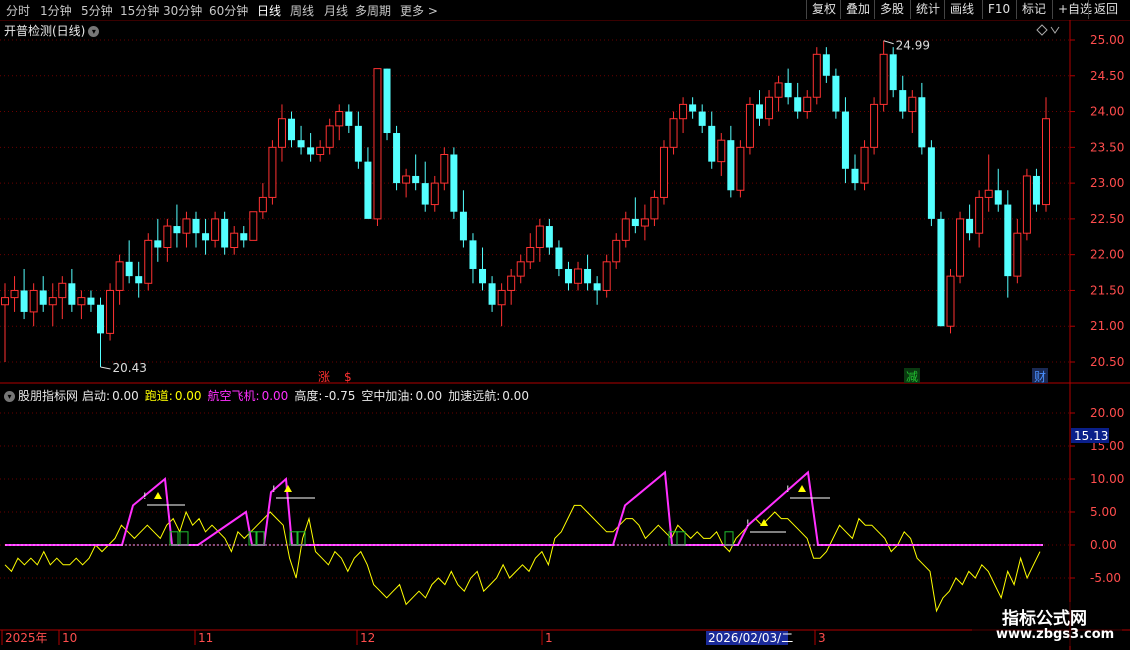 Image resolution: width=1130 pixels, height=650 pixels. Describe the element at coordinates (913, 46) in the screenshot. I see `high-price-label: 24.99` at that location.